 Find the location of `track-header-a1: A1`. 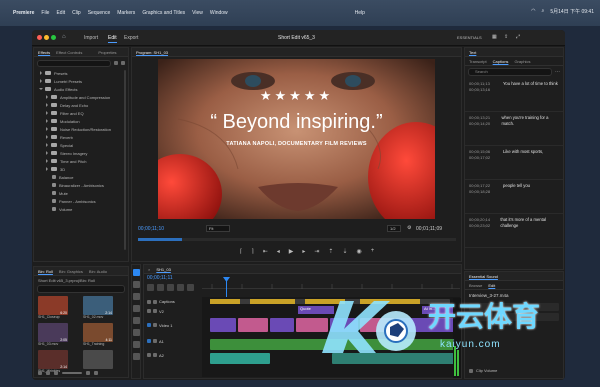

track-header-a1: A1 is located at coordinates (174, 341).